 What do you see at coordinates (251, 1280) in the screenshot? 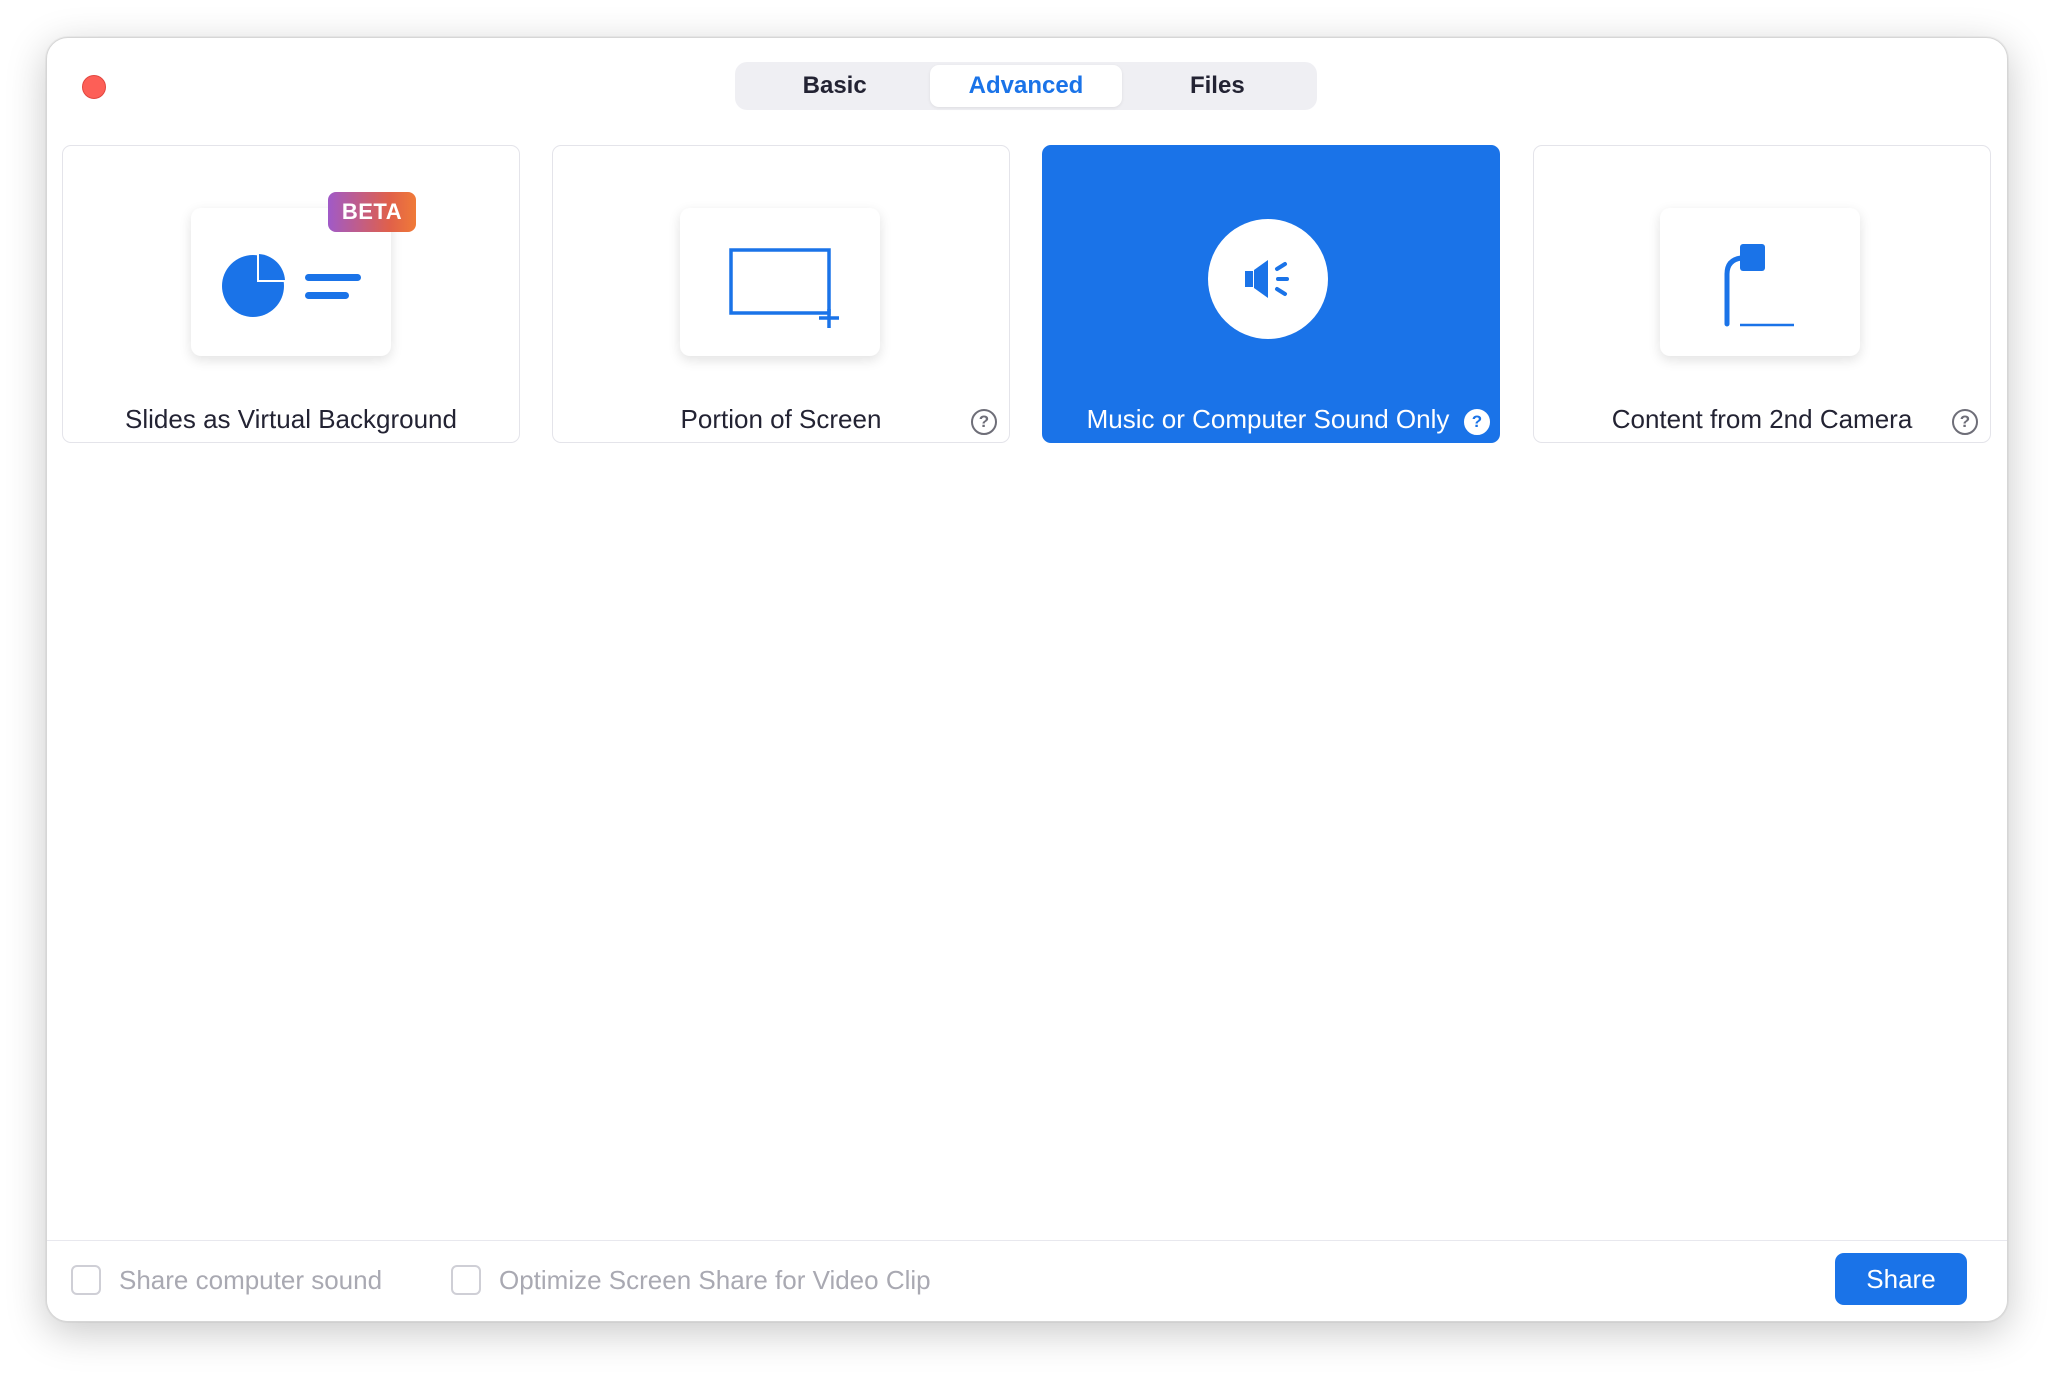
I see `share-computer-sound-label: Share computer sound` at bounding box center [251, 1280].